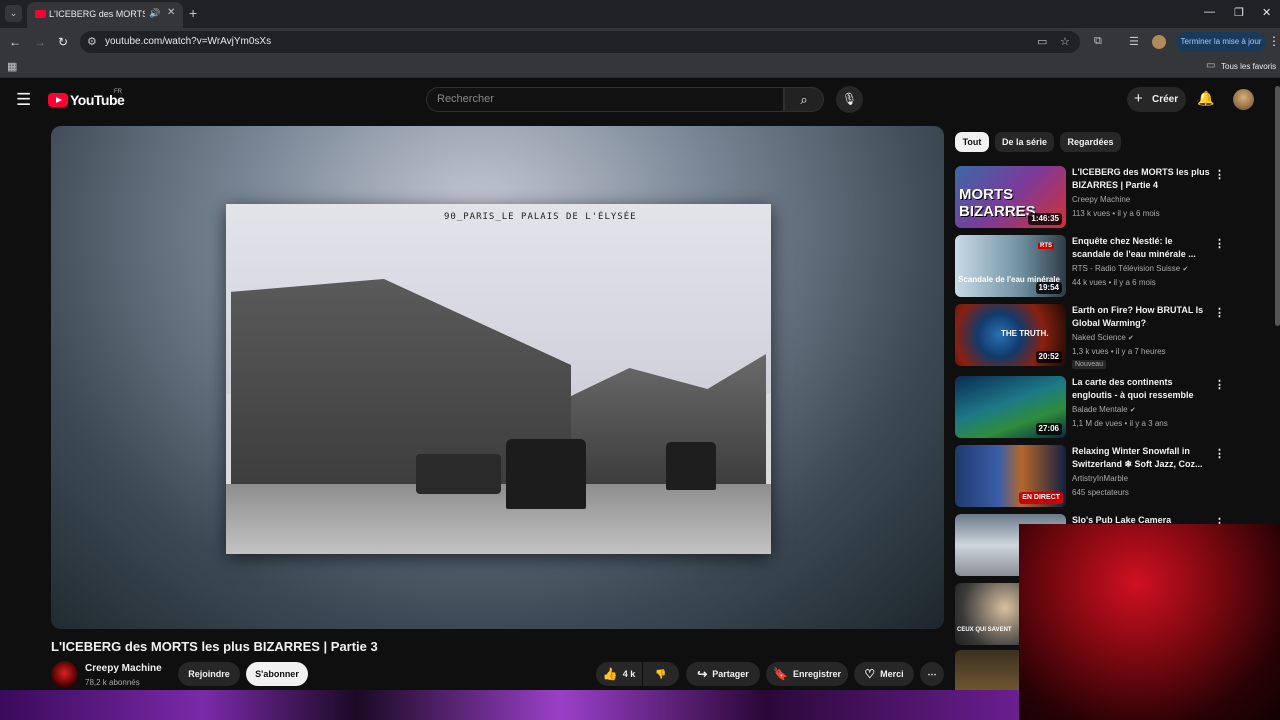  I want to click on page-scrollbar, so click(1277, 206).